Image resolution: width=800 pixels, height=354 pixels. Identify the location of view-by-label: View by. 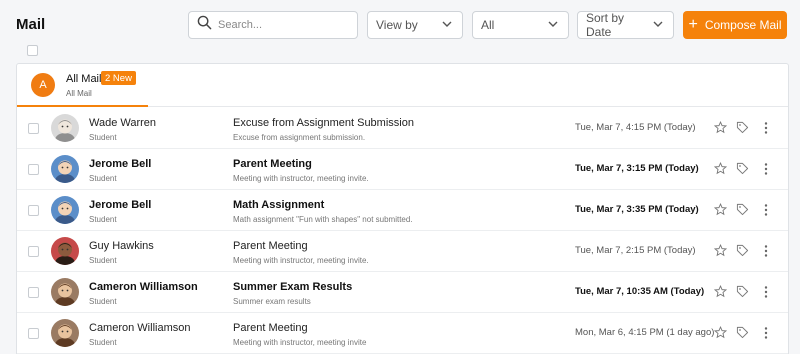
(397, 25).